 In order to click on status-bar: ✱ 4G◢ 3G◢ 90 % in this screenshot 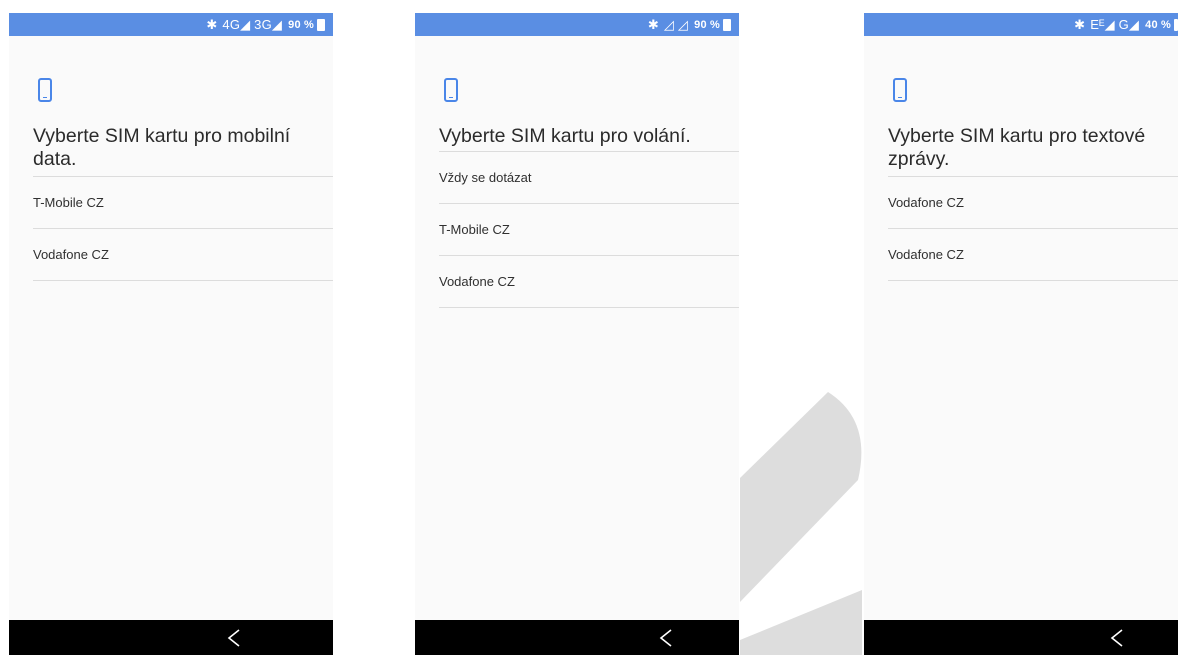, I will do `click(171, 24)`.